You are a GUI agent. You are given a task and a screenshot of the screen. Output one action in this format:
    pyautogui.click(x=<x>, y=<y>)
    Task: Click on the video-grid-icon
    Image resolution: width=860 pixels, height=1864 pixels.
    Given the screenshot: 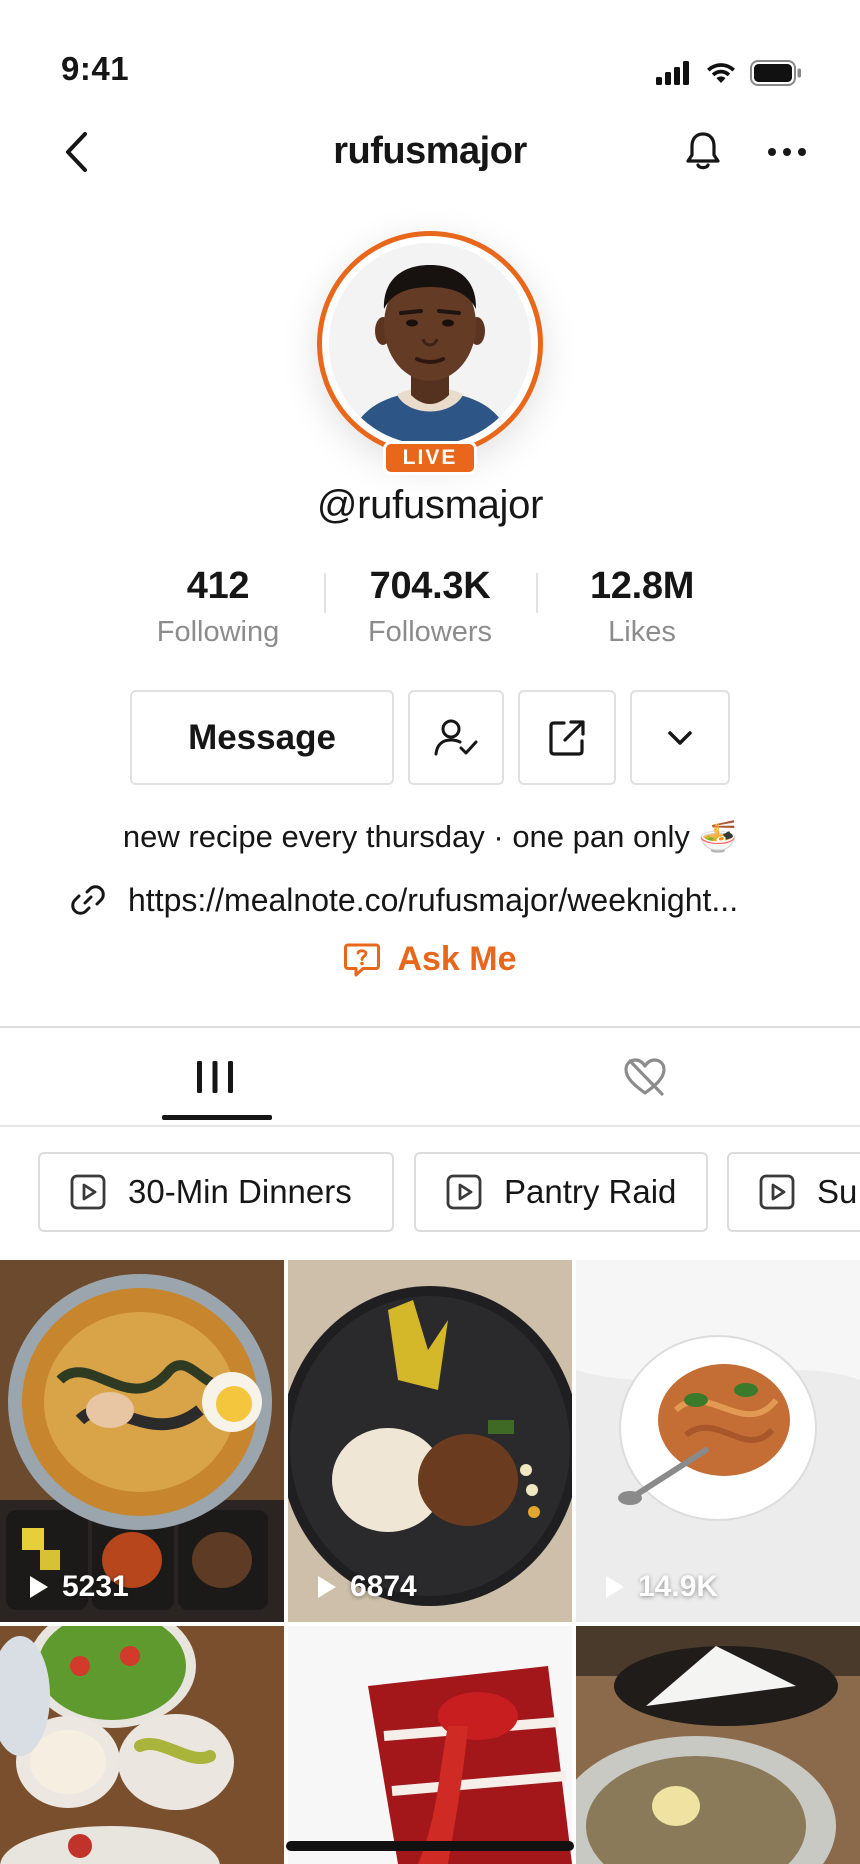 What is the action you would take?
    pyautogui.click(x=215, y=1077)
    